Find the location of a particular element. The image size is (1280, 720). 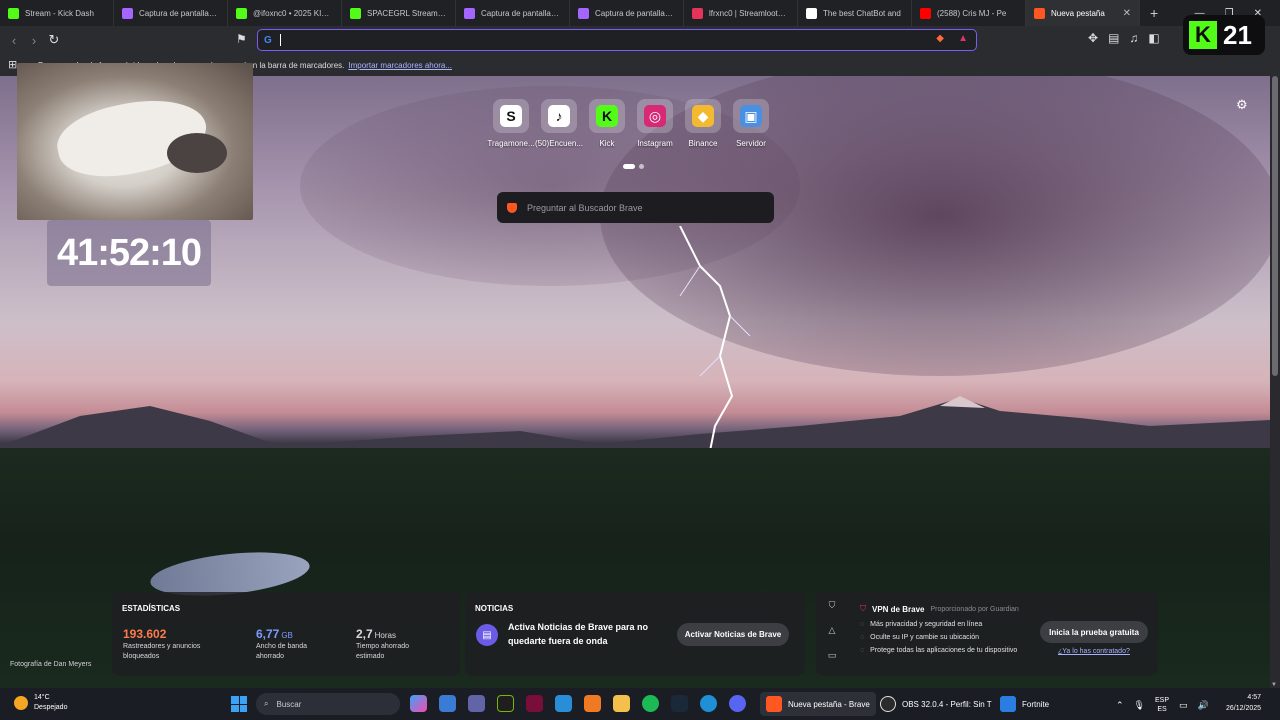

start-trial-button: Inicia la prueba gratuita is located at coordinates (1094, 632).